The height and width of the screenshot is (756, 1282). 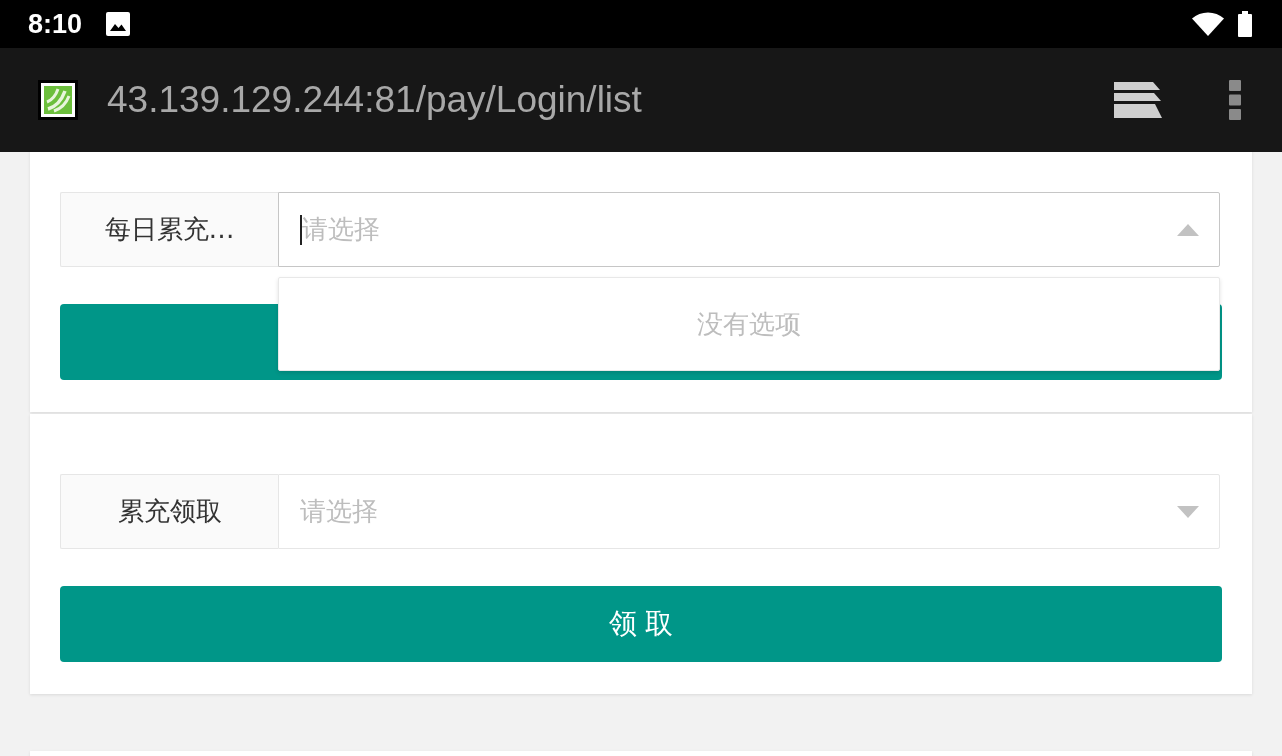 I want to click on clock-time: 8:10, so click(x=55, y=24).